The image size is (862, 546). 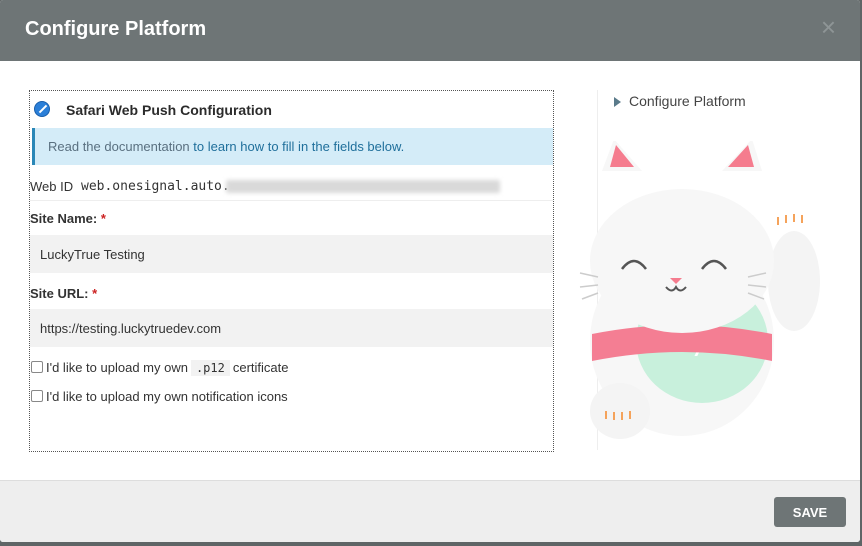 What do you see at coordinates (363, 186) in the screenshot?
I see `web-id-redacted` at bounding box center [363, 186].